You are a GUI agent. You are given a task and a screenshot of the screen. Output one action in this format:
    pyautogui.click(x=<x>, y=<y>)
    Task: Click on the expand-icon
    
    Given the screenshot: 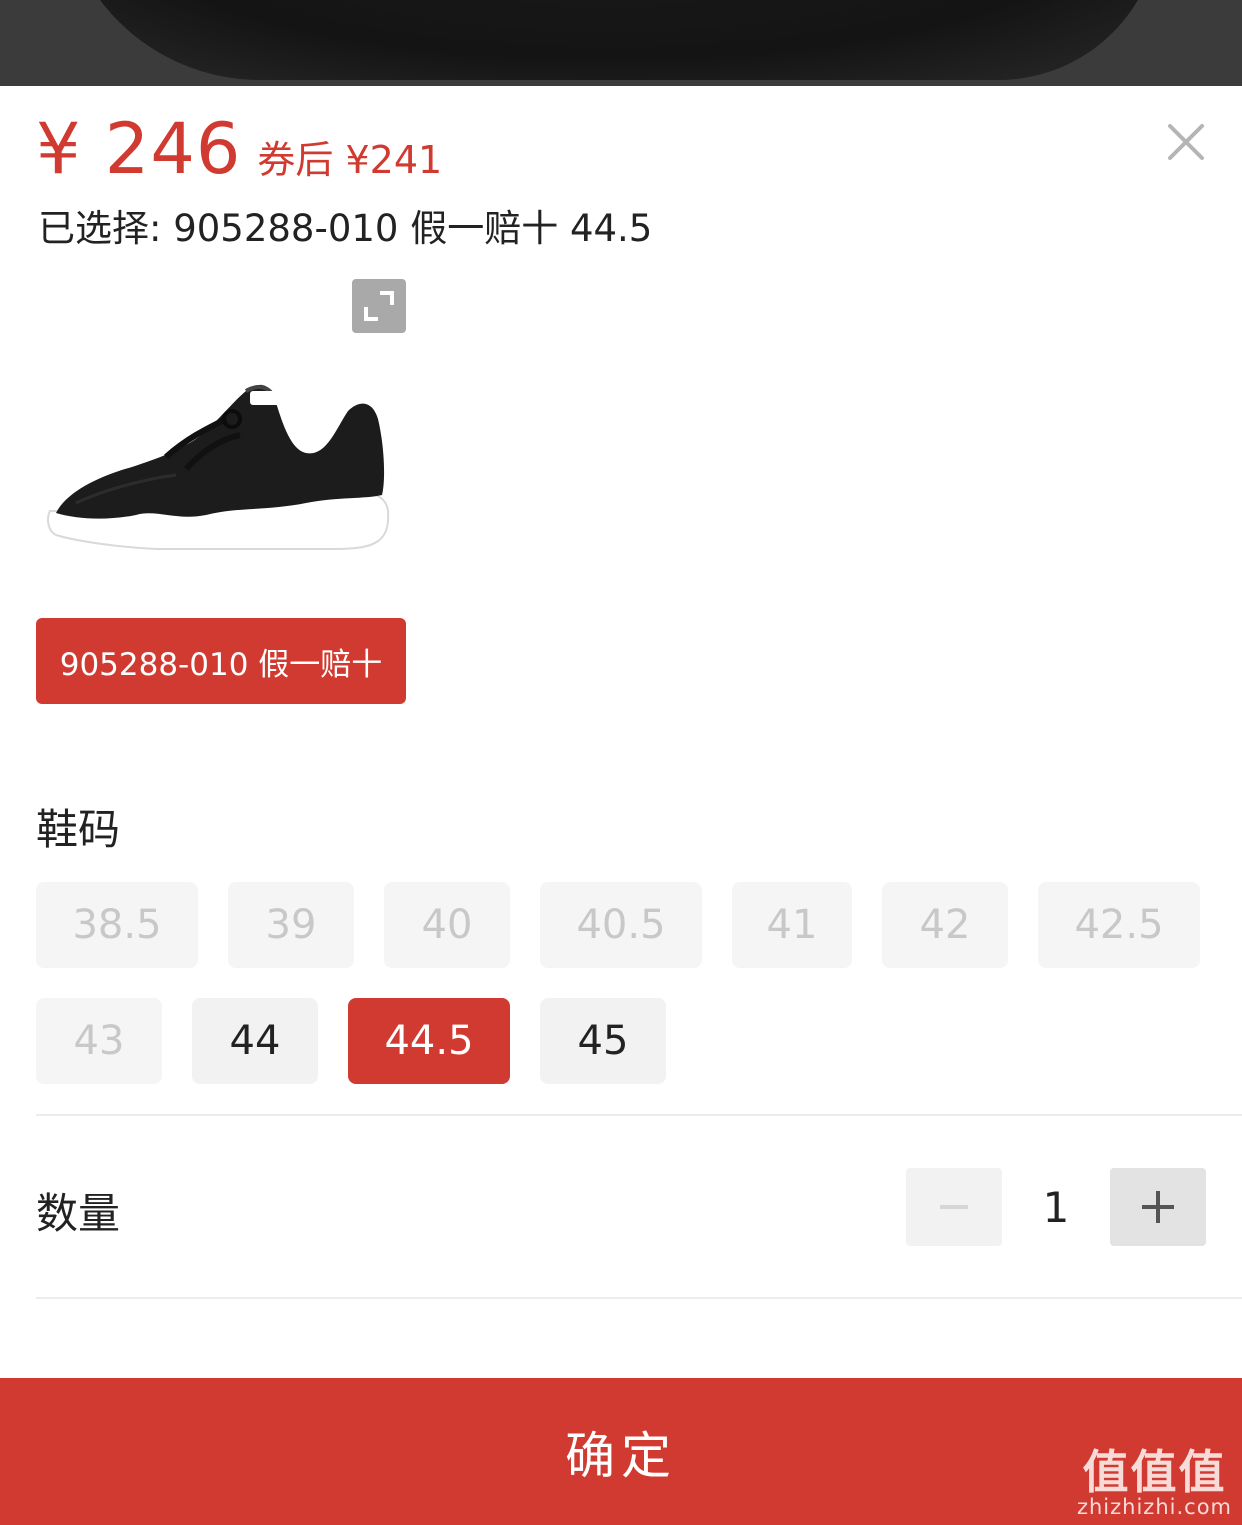 What is the action you would take?
    pyautogui.click(x=379, y=306)
    